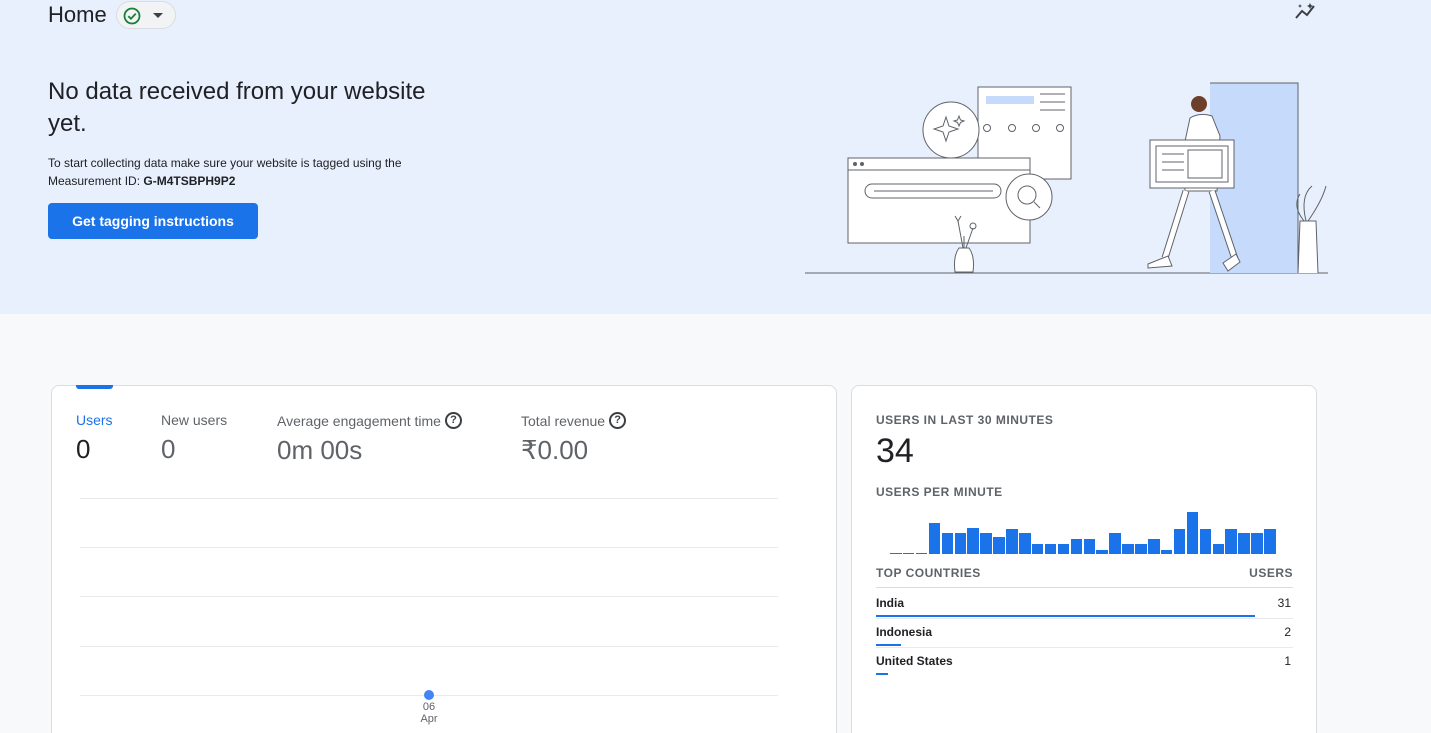 The width and height of the screenshot is (1431, 733). I want to click on metric-label-row: Average engagement time ?, so click(369, 420).